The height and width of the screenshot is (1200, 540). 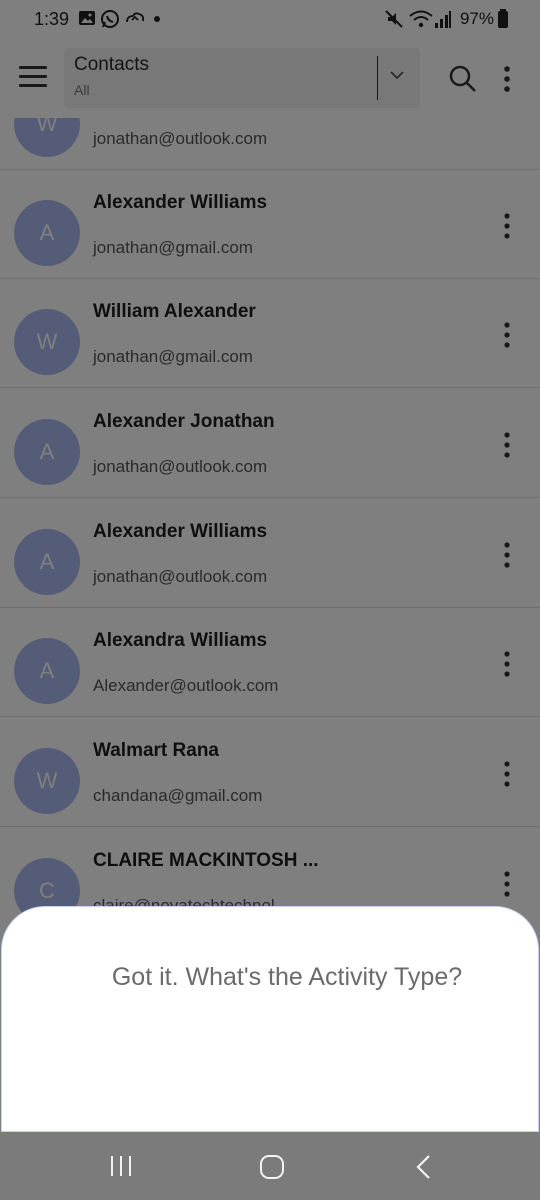 What do you see at coordinates (121, 1166) in the screenshot?
I see `recent-apps-icon` at bounding box center [121, 1166].